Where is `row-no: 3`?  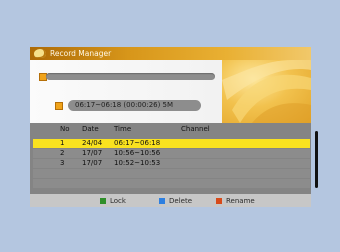
row-no: 3 is located at coordinates (62, 163).